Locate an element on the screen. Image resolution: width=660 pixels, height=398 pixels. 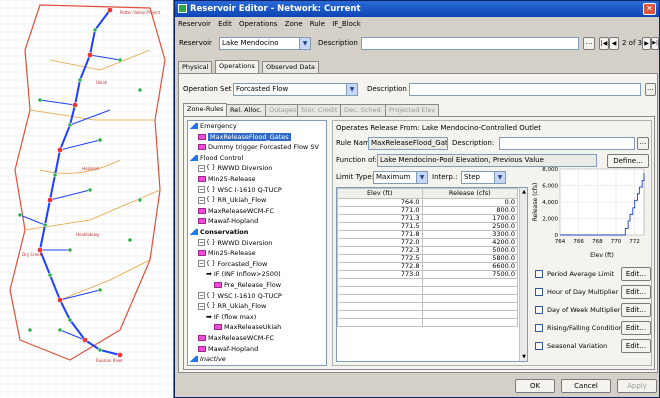
reservoir-select: Lake Mendocino ▼ is located at coordinates (265, 43).